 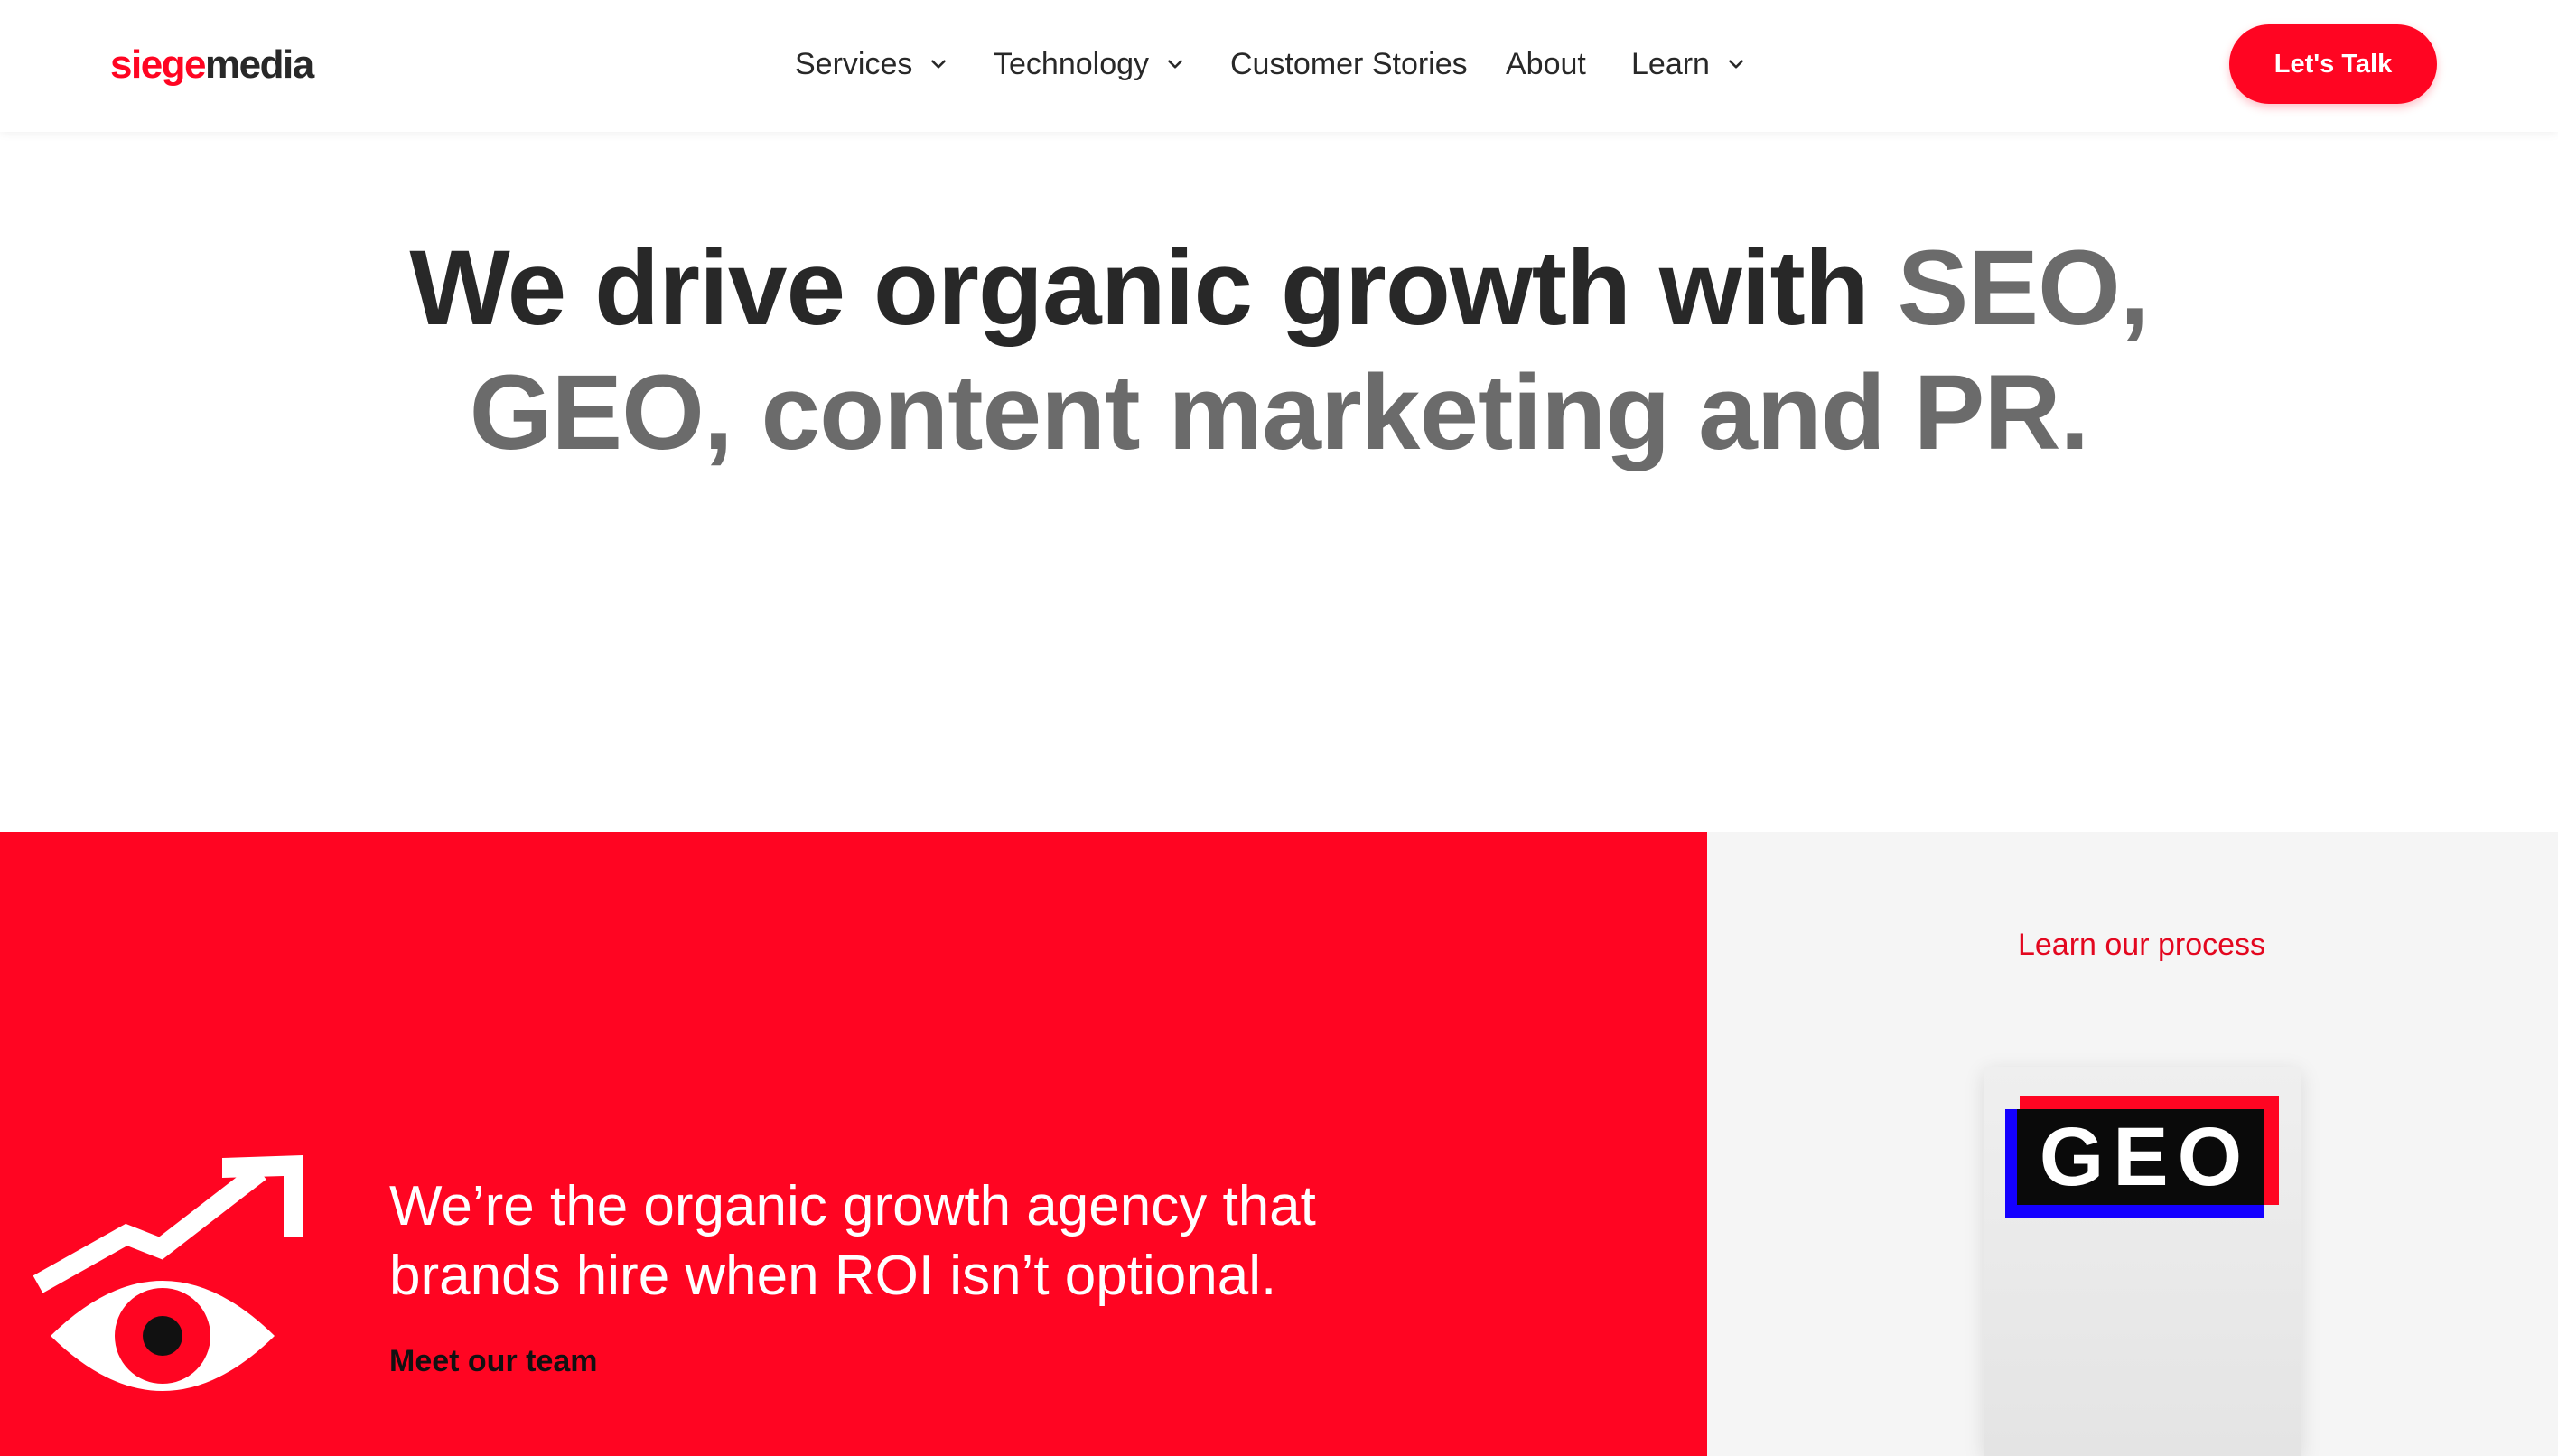 I want to click on meet-our-team-link: Meet our team, so click(x=493, y=1361).